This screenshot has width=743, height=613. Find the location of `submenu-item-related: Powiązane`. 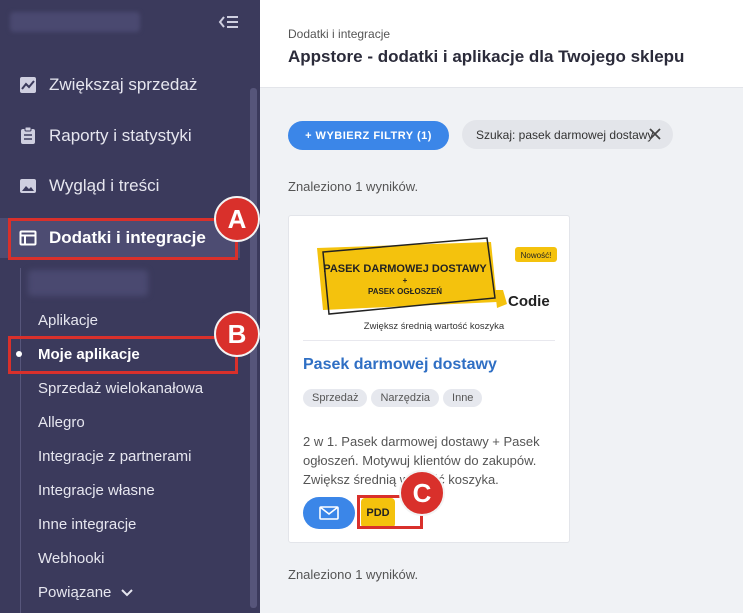

submenu-item-related: Powiązane is located at coordinates (86, 592).